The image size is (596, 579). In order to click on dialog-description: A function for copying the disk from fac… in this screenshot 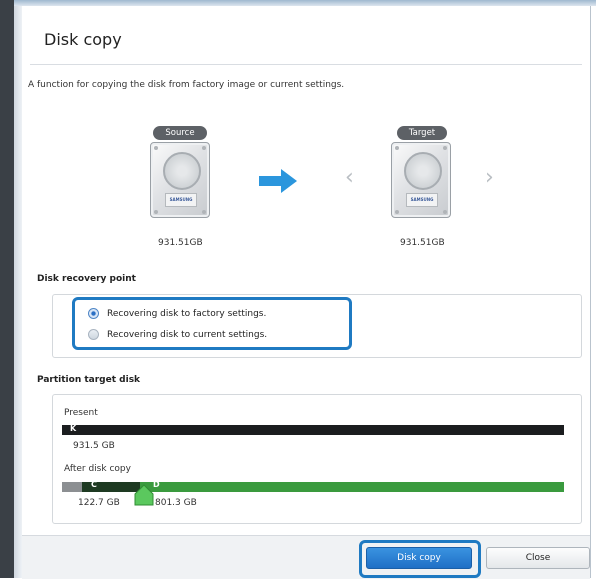, I will do `click(186, 85)`.